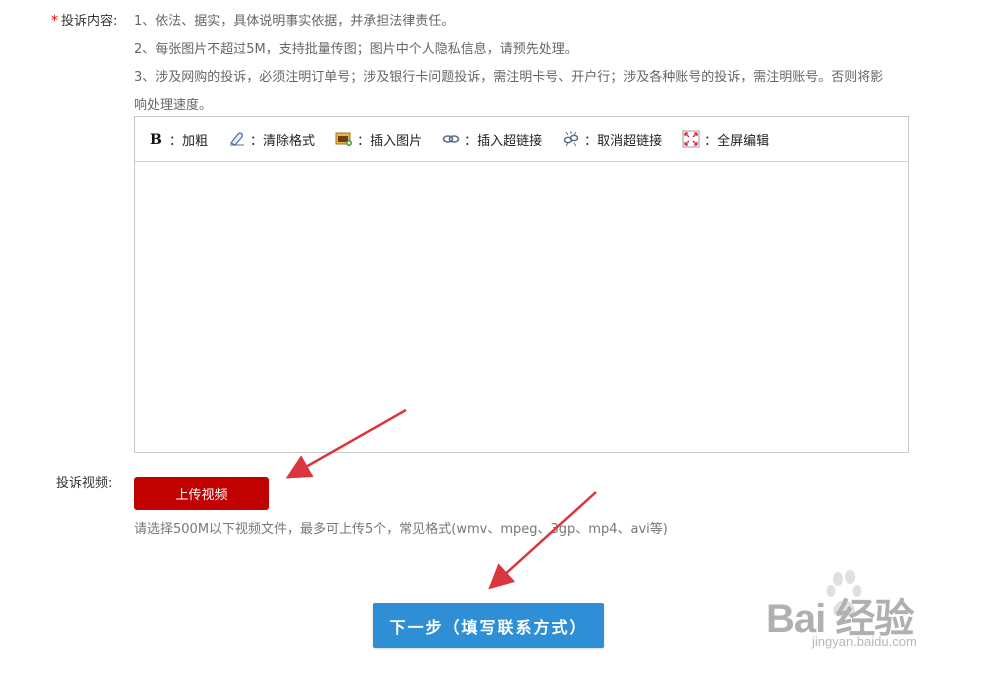 Image resolution: width=1000 pixels, height=676 pixels. Describe the element at coordinates (571, 139) in the screenshot. I see `unlink-icon` at that location.